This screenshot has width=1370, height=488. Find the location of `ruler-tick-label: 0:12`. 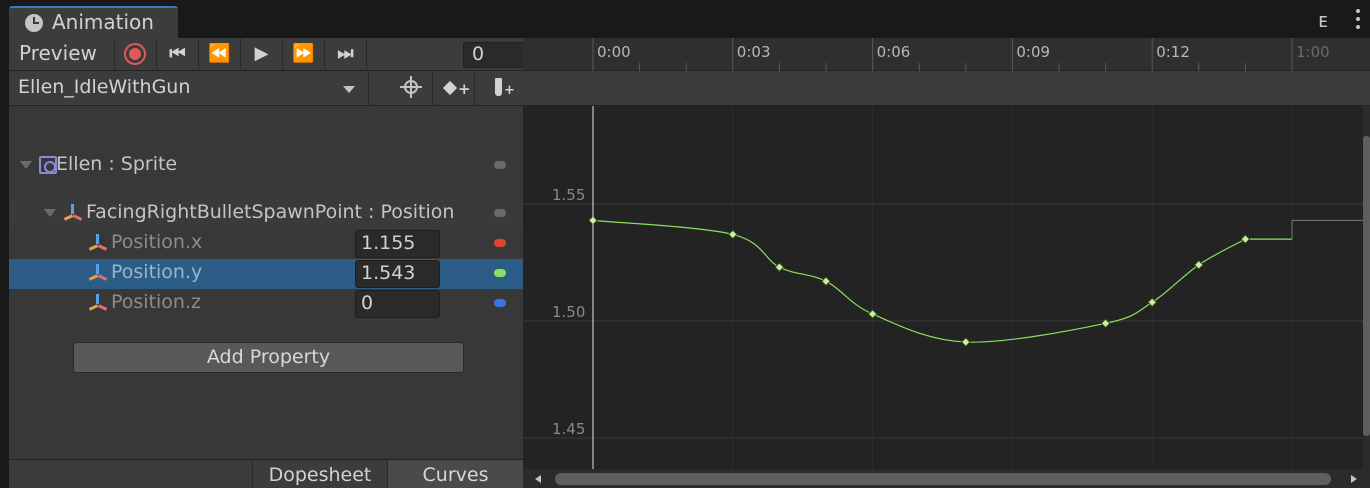

ruler-tick-label: 0:12 is located at coordinates (1173, 52).